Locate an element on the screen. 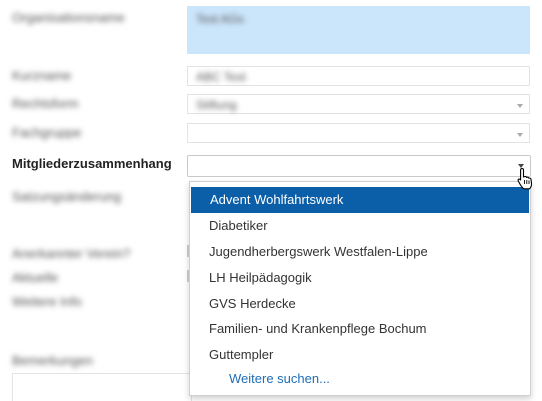 The width and height of the screenshot is (542, 401). bemerkungen-label: Bemerkungen is located at coordinates (52, 360).